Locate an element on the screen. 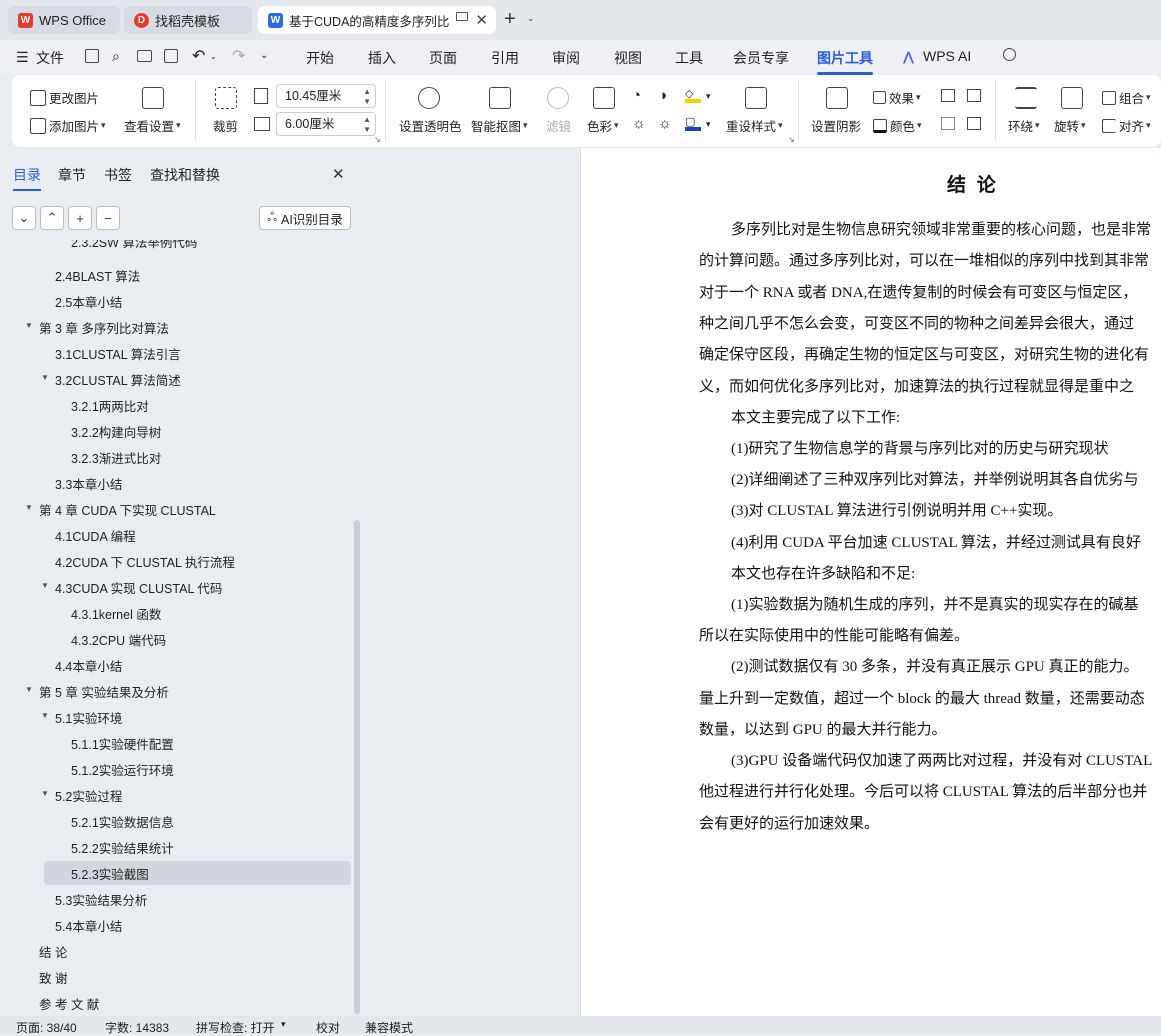 This screenshot has height=1036, width=1161. proofread-button: 校对 is located at coordinates (328, 1027).